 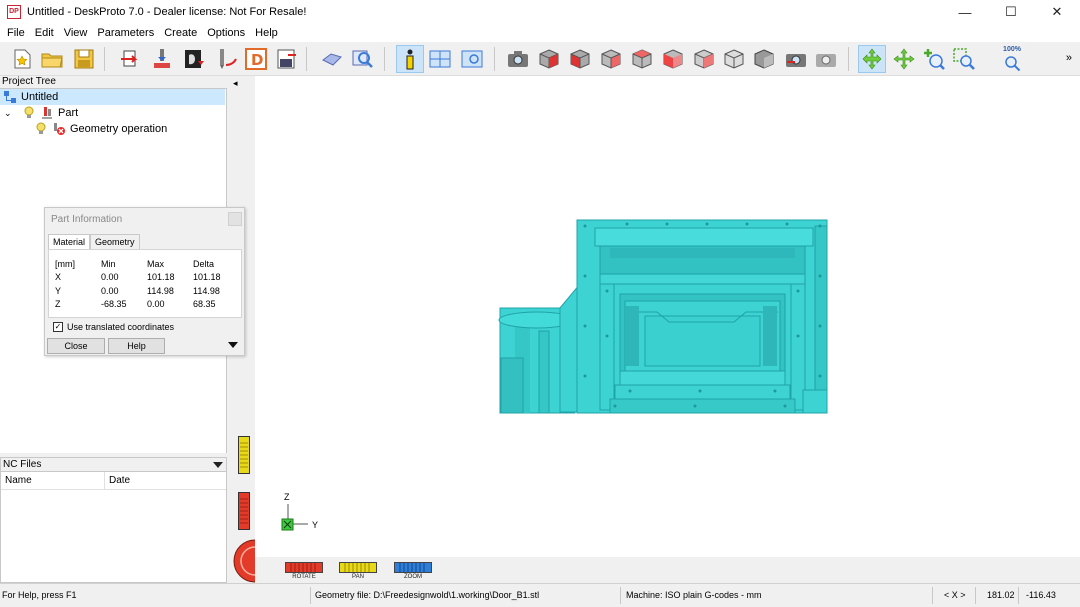 I want to click on nc-files-columns: Name Date, so click(x=113, y=480).